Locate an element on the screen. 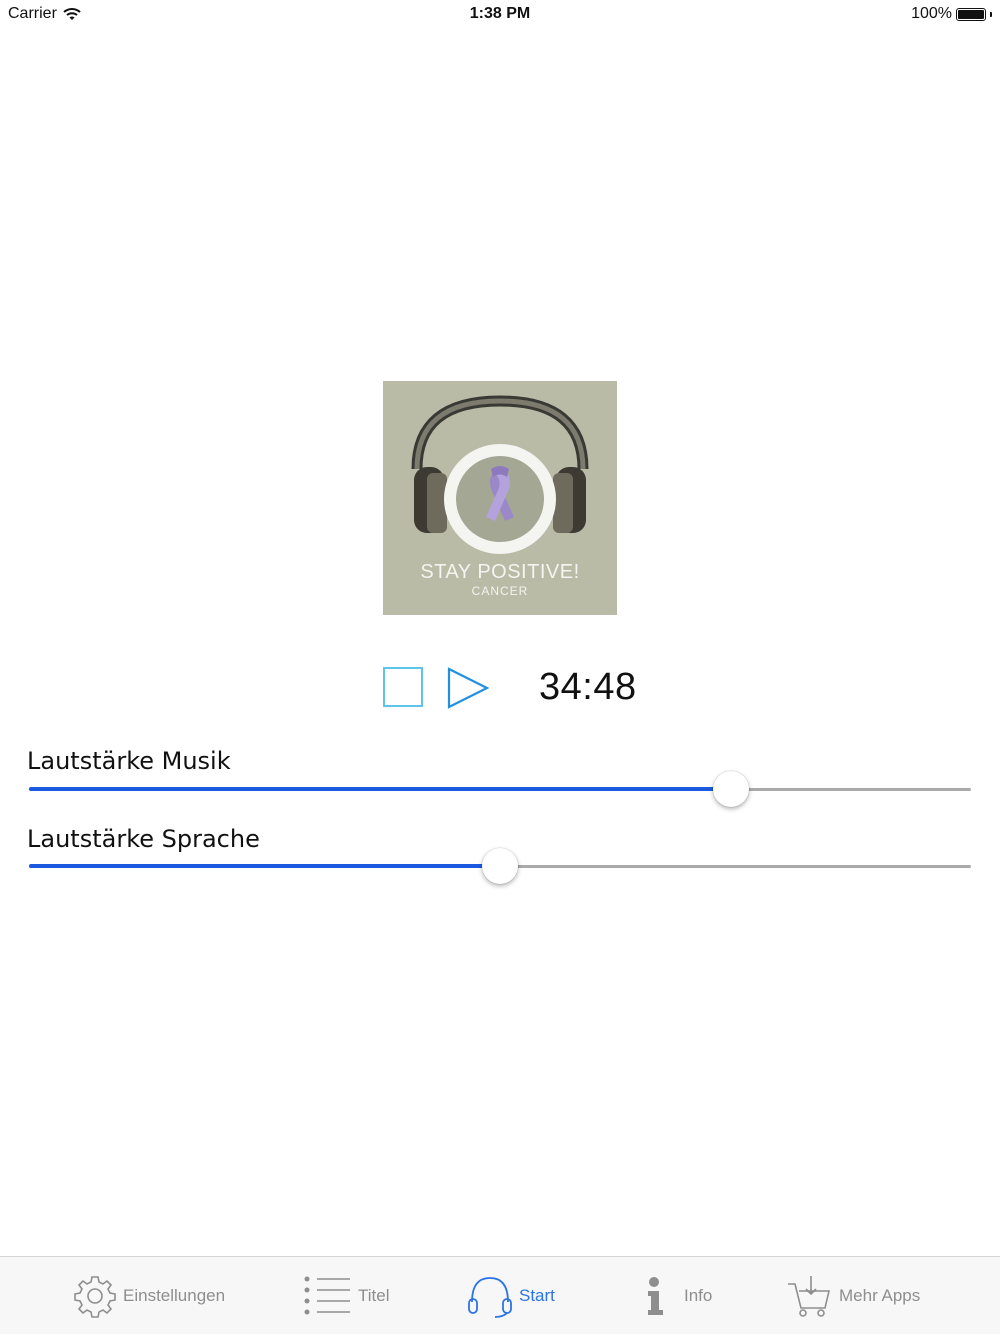 Image resolution: width=1000 pixels, height=1335 pixels. battery-icon is located at coordinates (971, 14).